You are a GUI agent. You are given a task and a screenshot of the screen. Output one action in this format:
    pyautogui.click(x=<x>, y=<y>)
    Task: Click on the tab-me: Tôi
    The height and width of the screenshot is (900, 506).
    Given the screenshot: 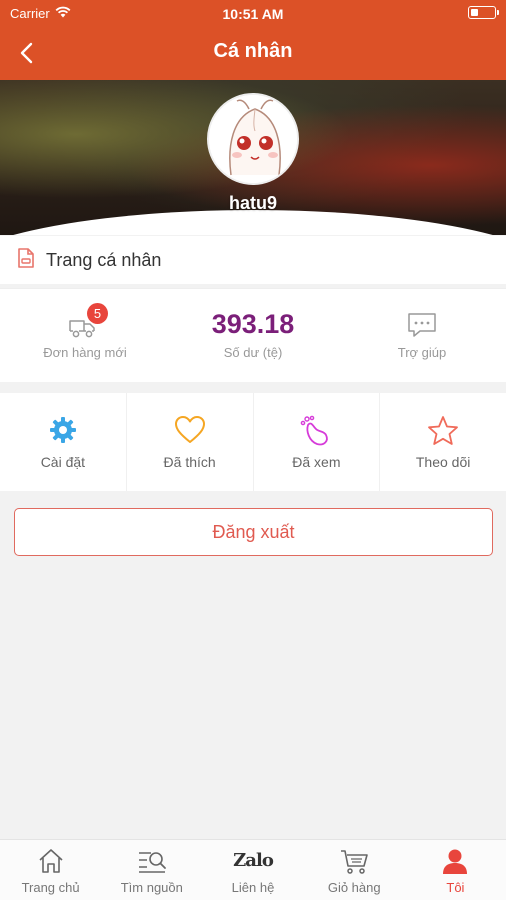 What is the action you would take?
    pyautogui.click(x=455, y=870)
    